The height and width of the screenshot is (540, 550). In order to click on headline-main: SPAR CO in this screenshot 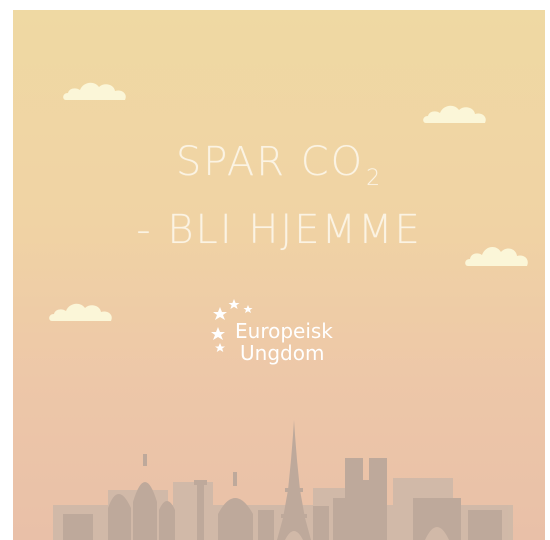, I will do `click(270, 162)`.